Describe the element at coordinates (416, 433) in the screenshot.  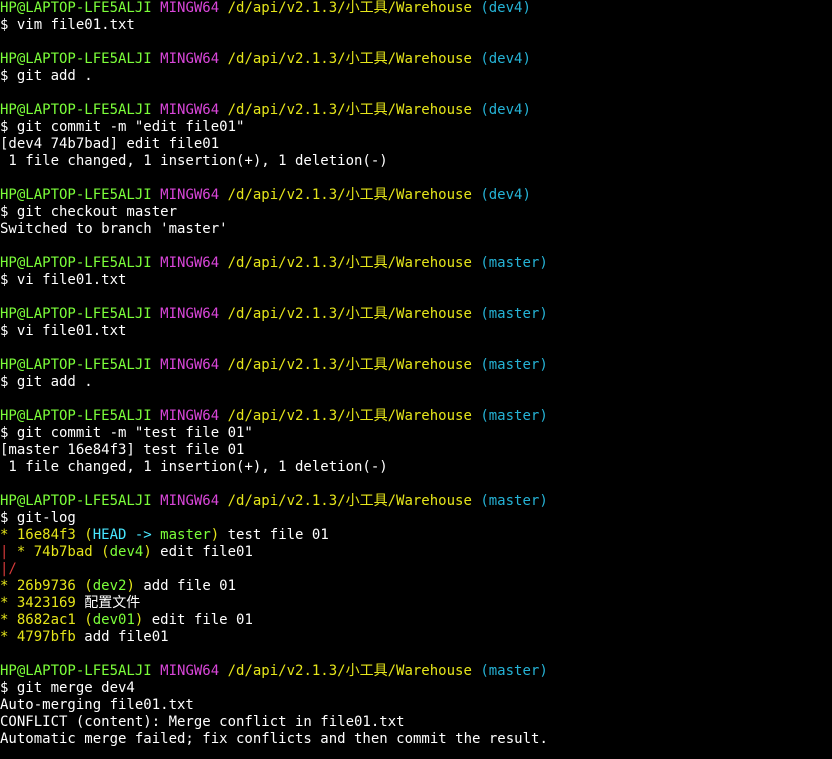
I see `terminal-line: $ git commit -m "test file 01"` at that location.